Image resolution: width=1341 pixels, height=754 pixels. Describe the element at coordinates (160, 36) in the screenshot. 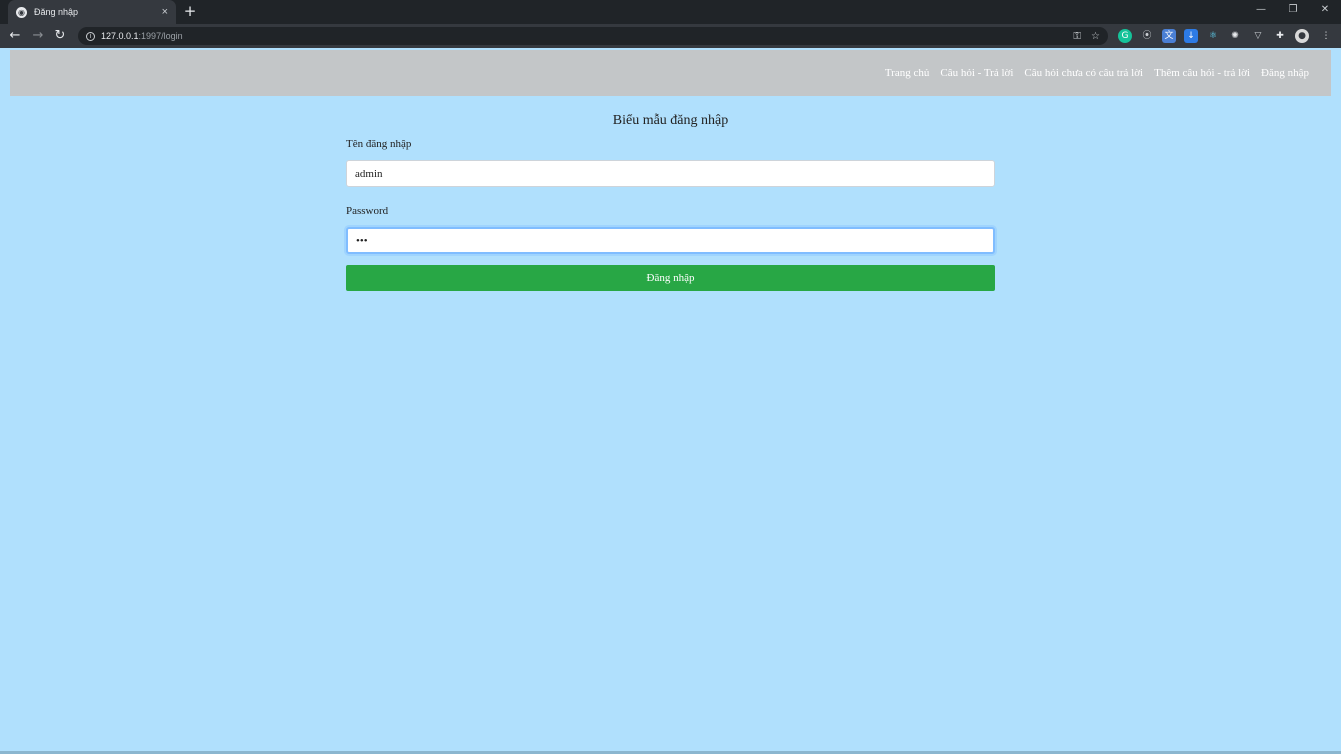

I see `url-path: :1997/login` at that location.